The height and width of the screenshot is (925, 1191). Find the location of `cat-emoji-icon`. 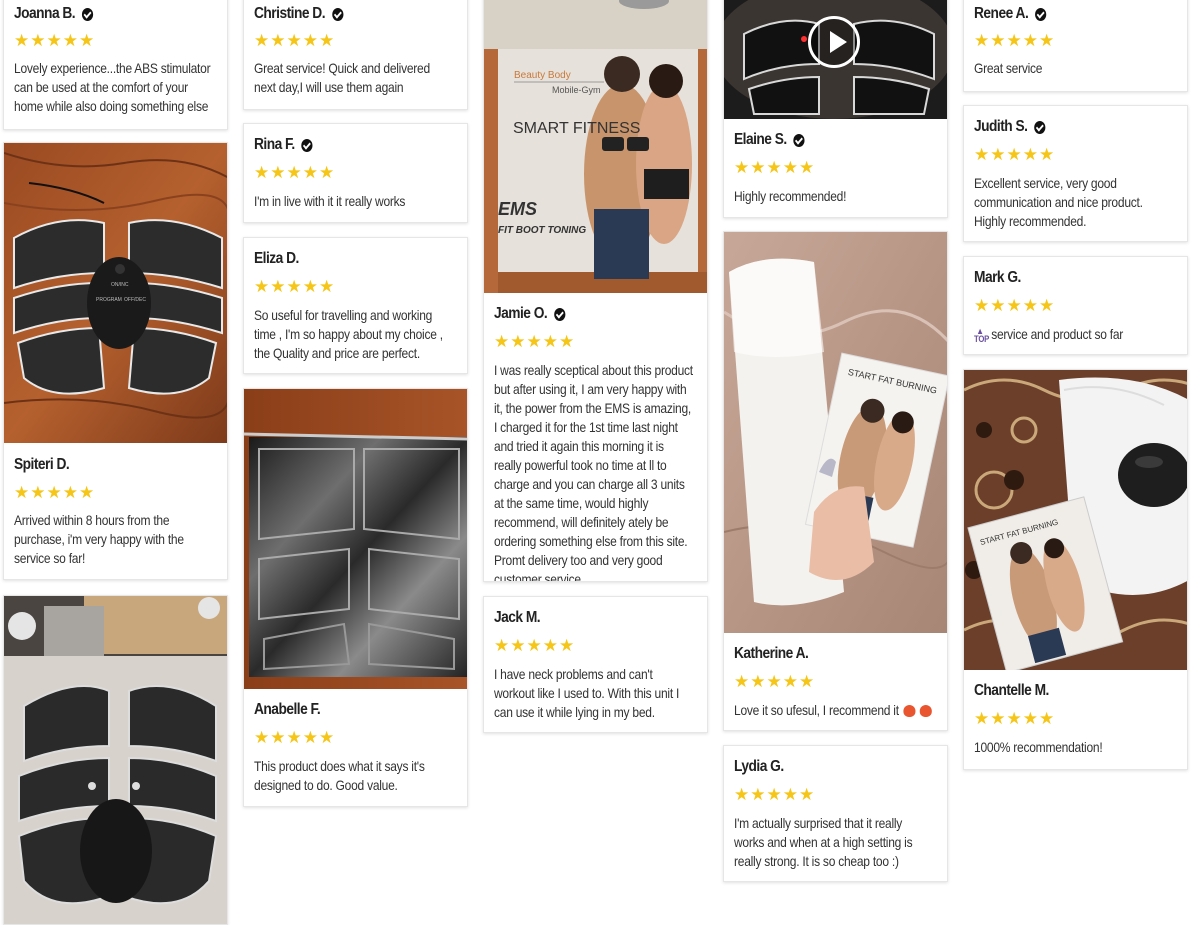

cat-emoji-icon is located at coordinates (925, 711).